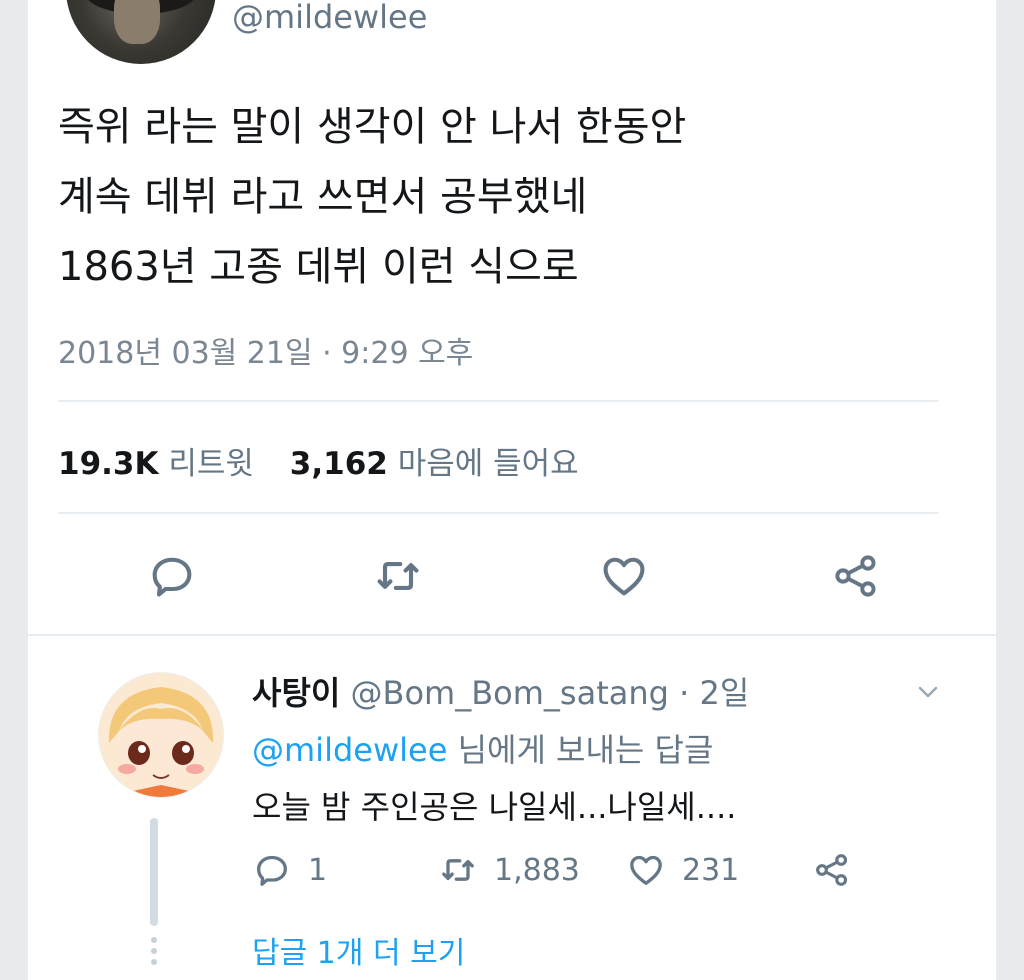 The width and height of the screenshot is (1024, 980). Describe the element at coordinates (265, 350) in the screenshot. I see `tweet-timestamp: 2018년 03월 21일 · 9:29 오후` at that location.